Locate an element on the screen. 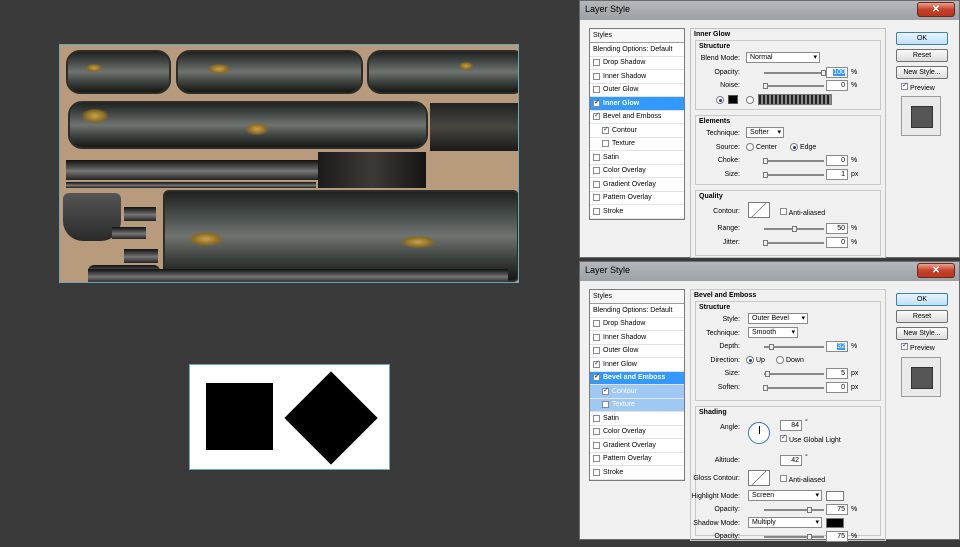 This screenshot has width=960, height=547. range-slider is located at coordinates (794, 229).